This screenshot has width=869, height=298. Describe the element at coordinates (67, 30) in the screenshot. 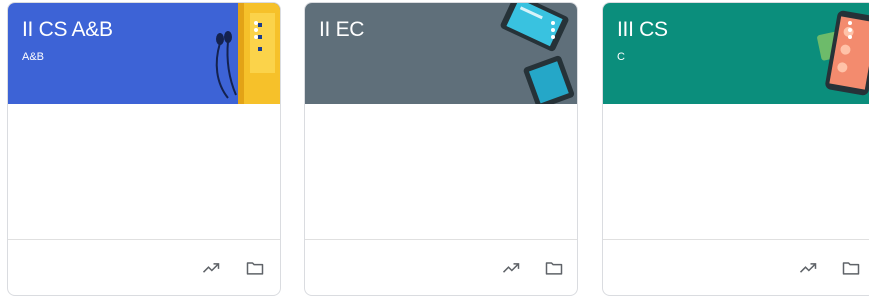

I see `class-title: II CS A&B` at that location.